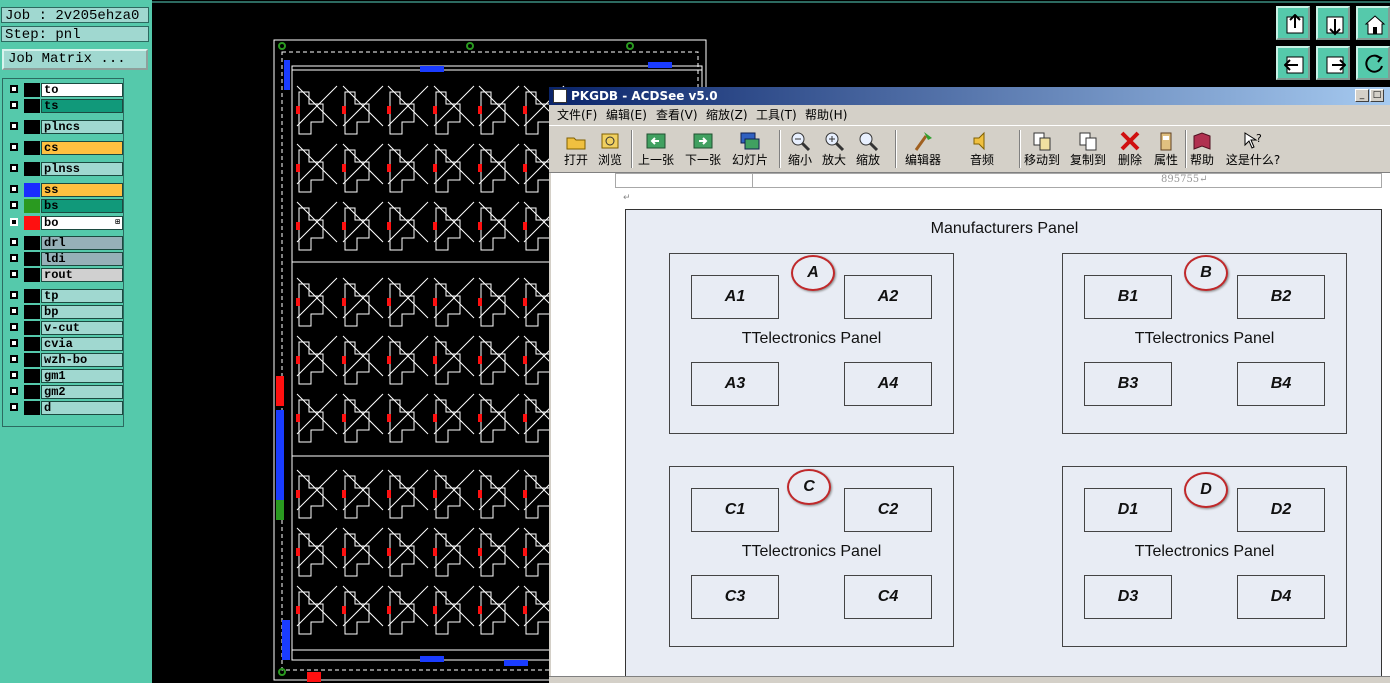 The image size is (1390, 683). I want to click on layer-row-wzh-bo: wzh-bo, so click(64, 360).